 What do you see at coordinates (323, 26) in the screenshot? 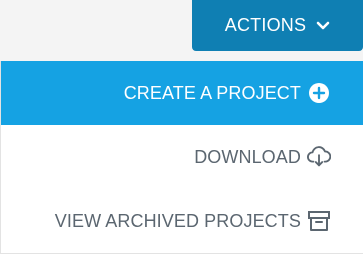
I see `chevron-down-icon` at bounding box center [323, 26].